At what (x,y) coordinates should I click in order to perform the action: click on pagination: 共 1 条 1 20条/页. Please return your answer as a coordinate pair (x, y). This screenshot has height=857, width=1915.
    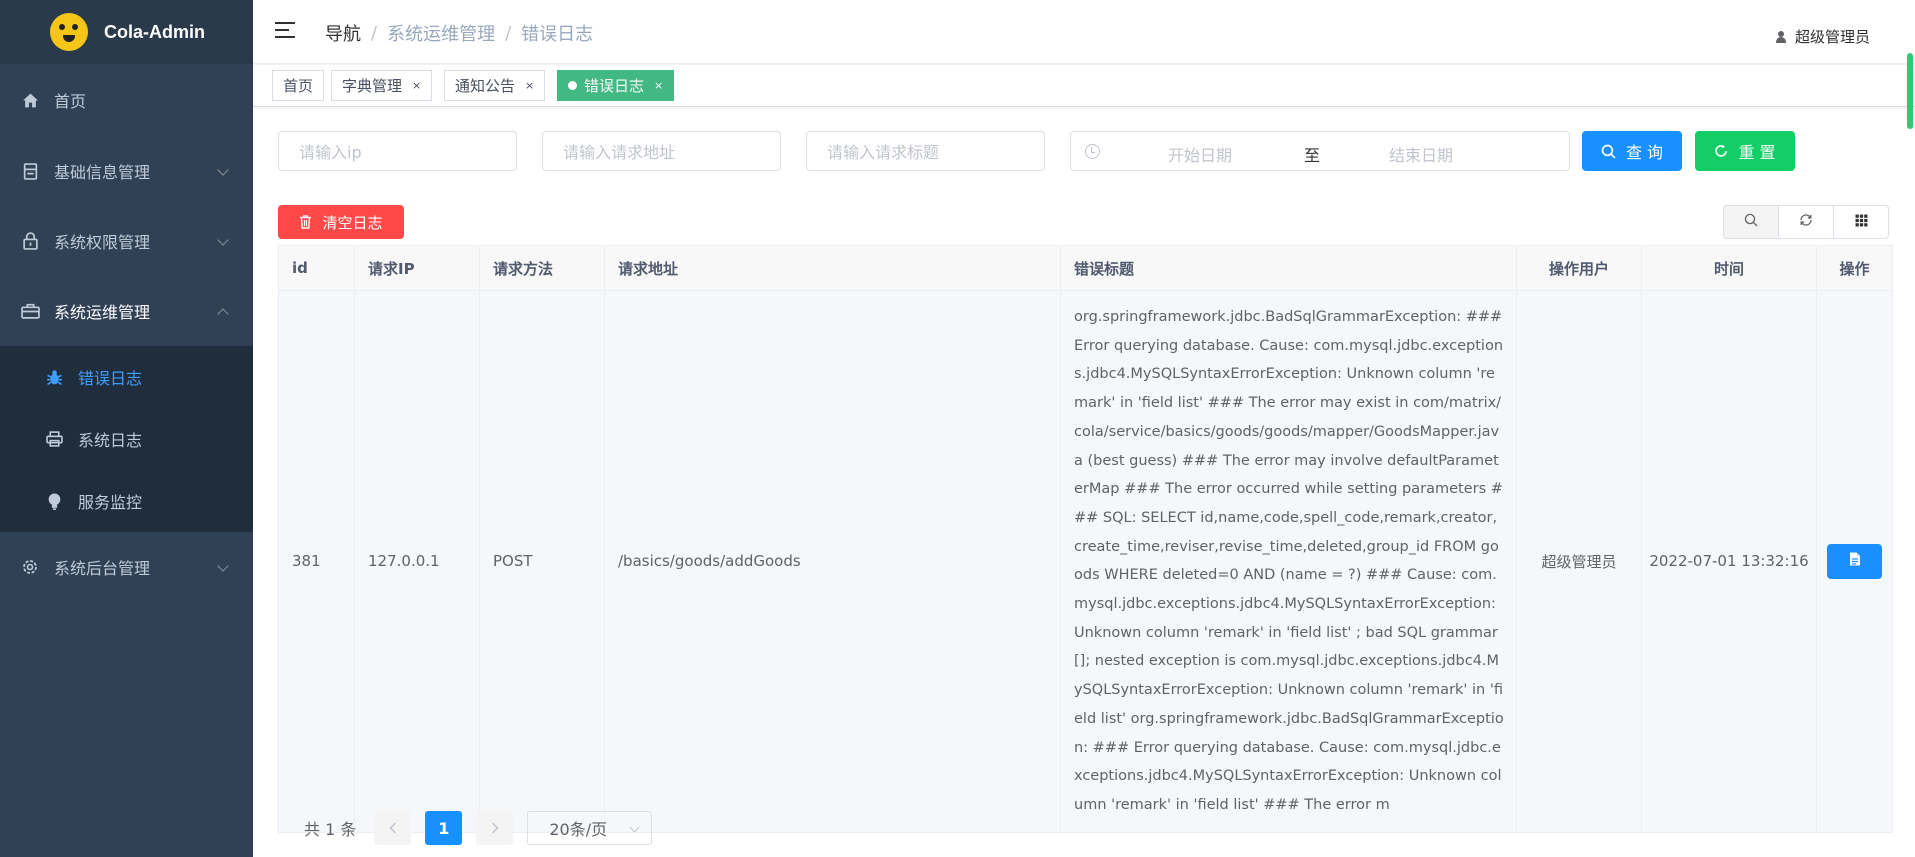
    Looking at the image, I should click on (478, 828).